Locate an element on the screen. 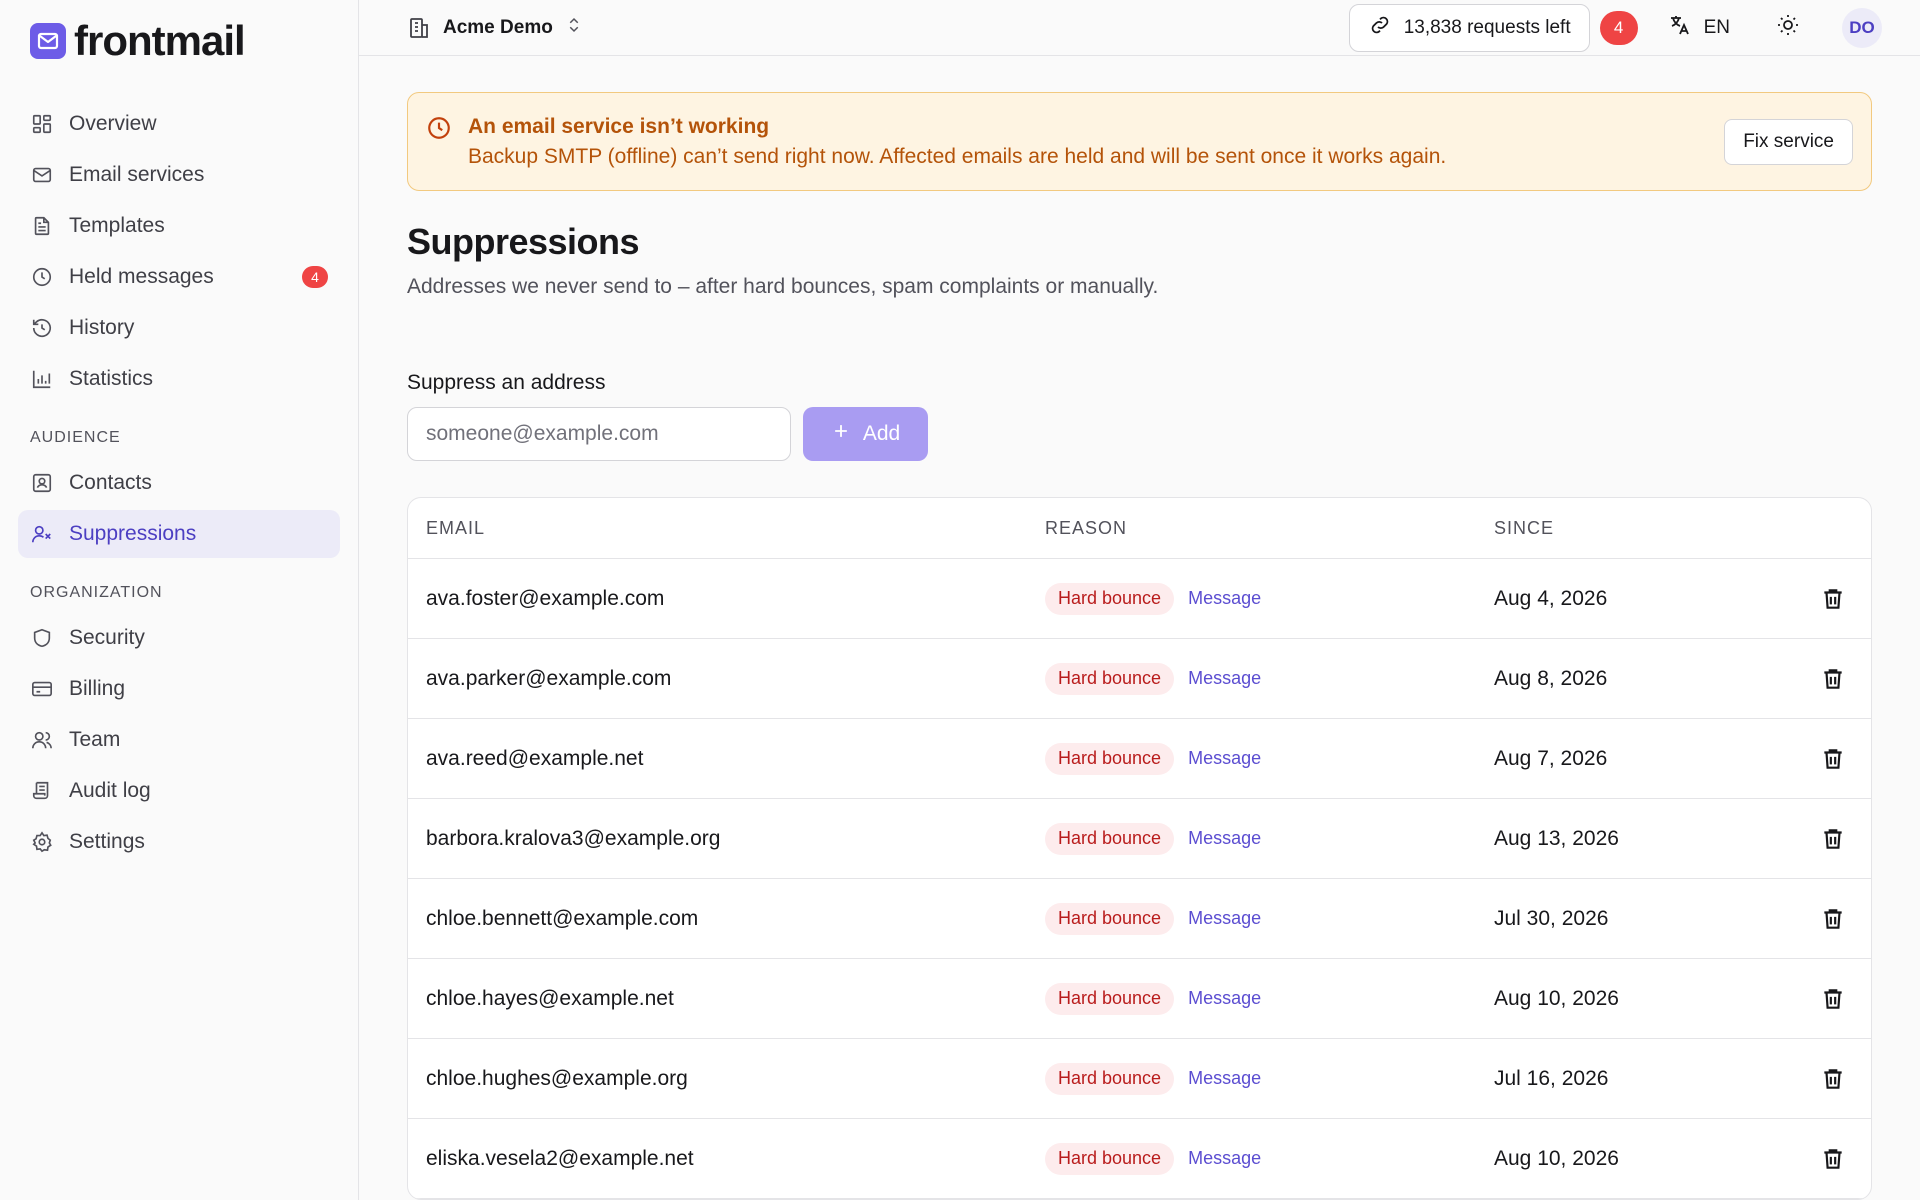 This screenshot has height=1200, width=1920. row-email: ava.parker@example.com is located at coordinates (549, 678).